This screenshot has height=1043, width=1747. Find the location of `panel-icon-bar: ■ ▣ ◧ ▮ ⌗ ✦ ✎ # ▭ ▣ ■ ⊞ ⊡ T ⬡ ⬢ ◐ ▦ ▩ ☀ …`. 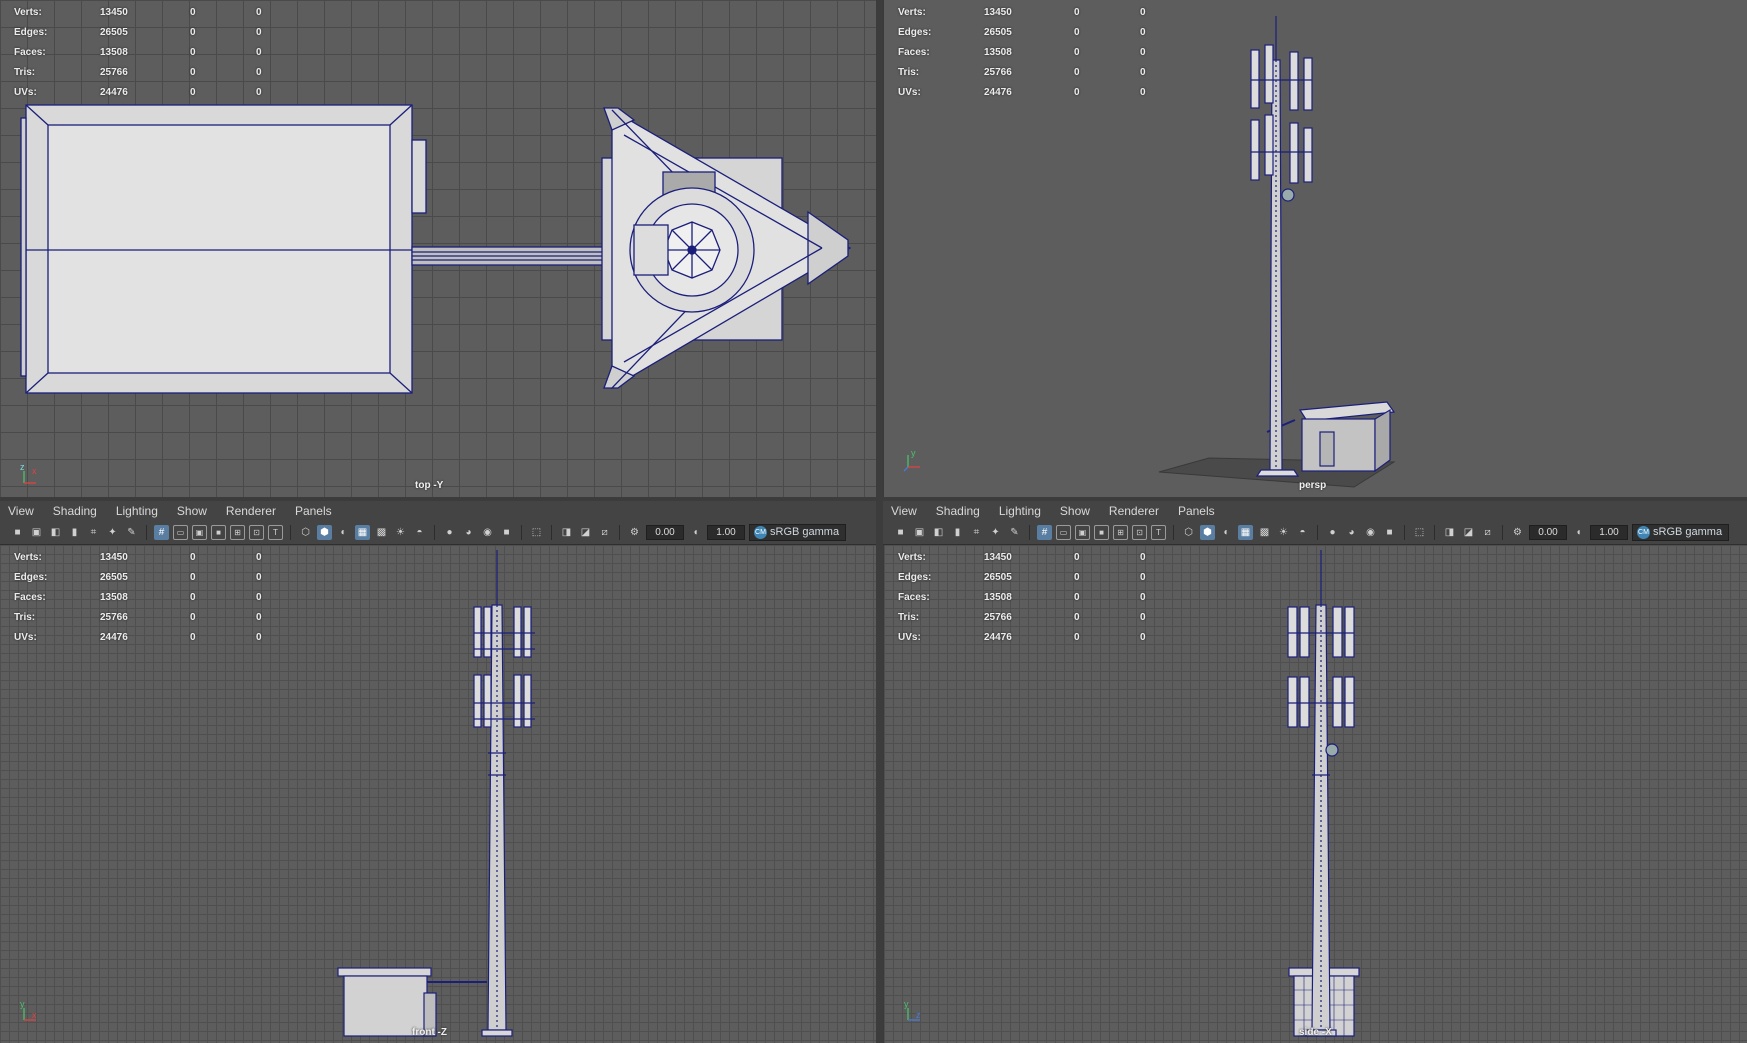

panel-icon-bar: ■ ▣ ◧ ▮ ⌗ ✦ ✎ # ▭ ▣ ■ ⊞ ⊡ T ⬡ ⬢ ◐ ▦ ▩ ☀ … is located at coordinates (1315, 532).